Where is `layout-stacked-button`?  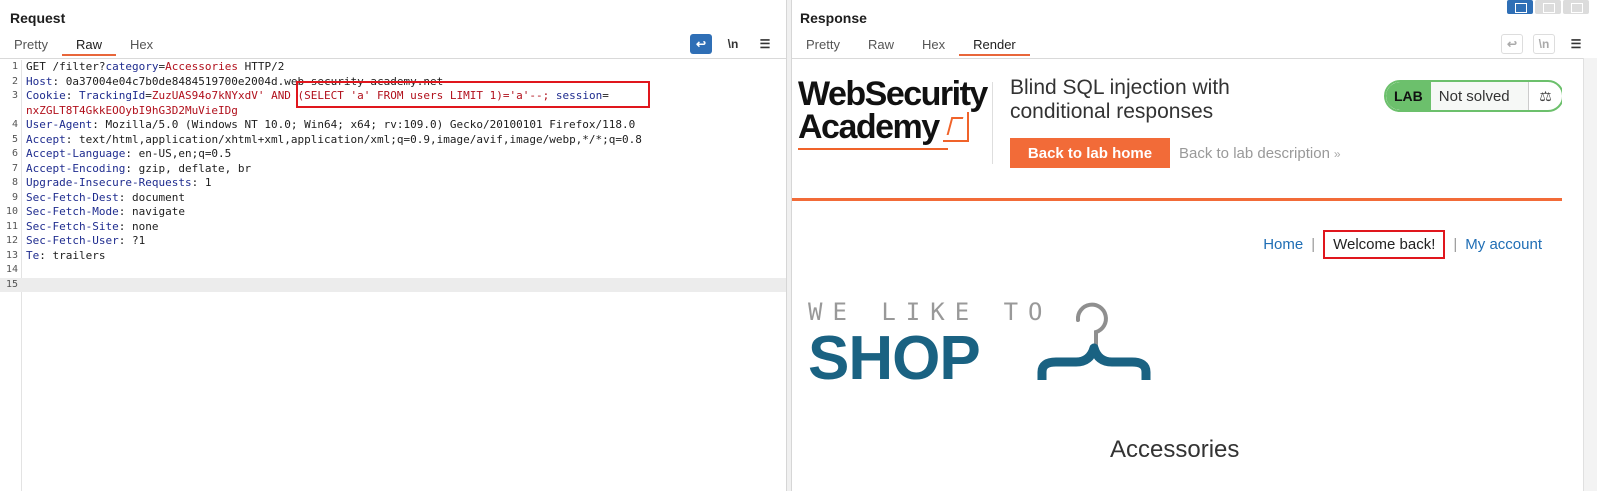
layout-stacked-button is located at coordinates (1548, 7).